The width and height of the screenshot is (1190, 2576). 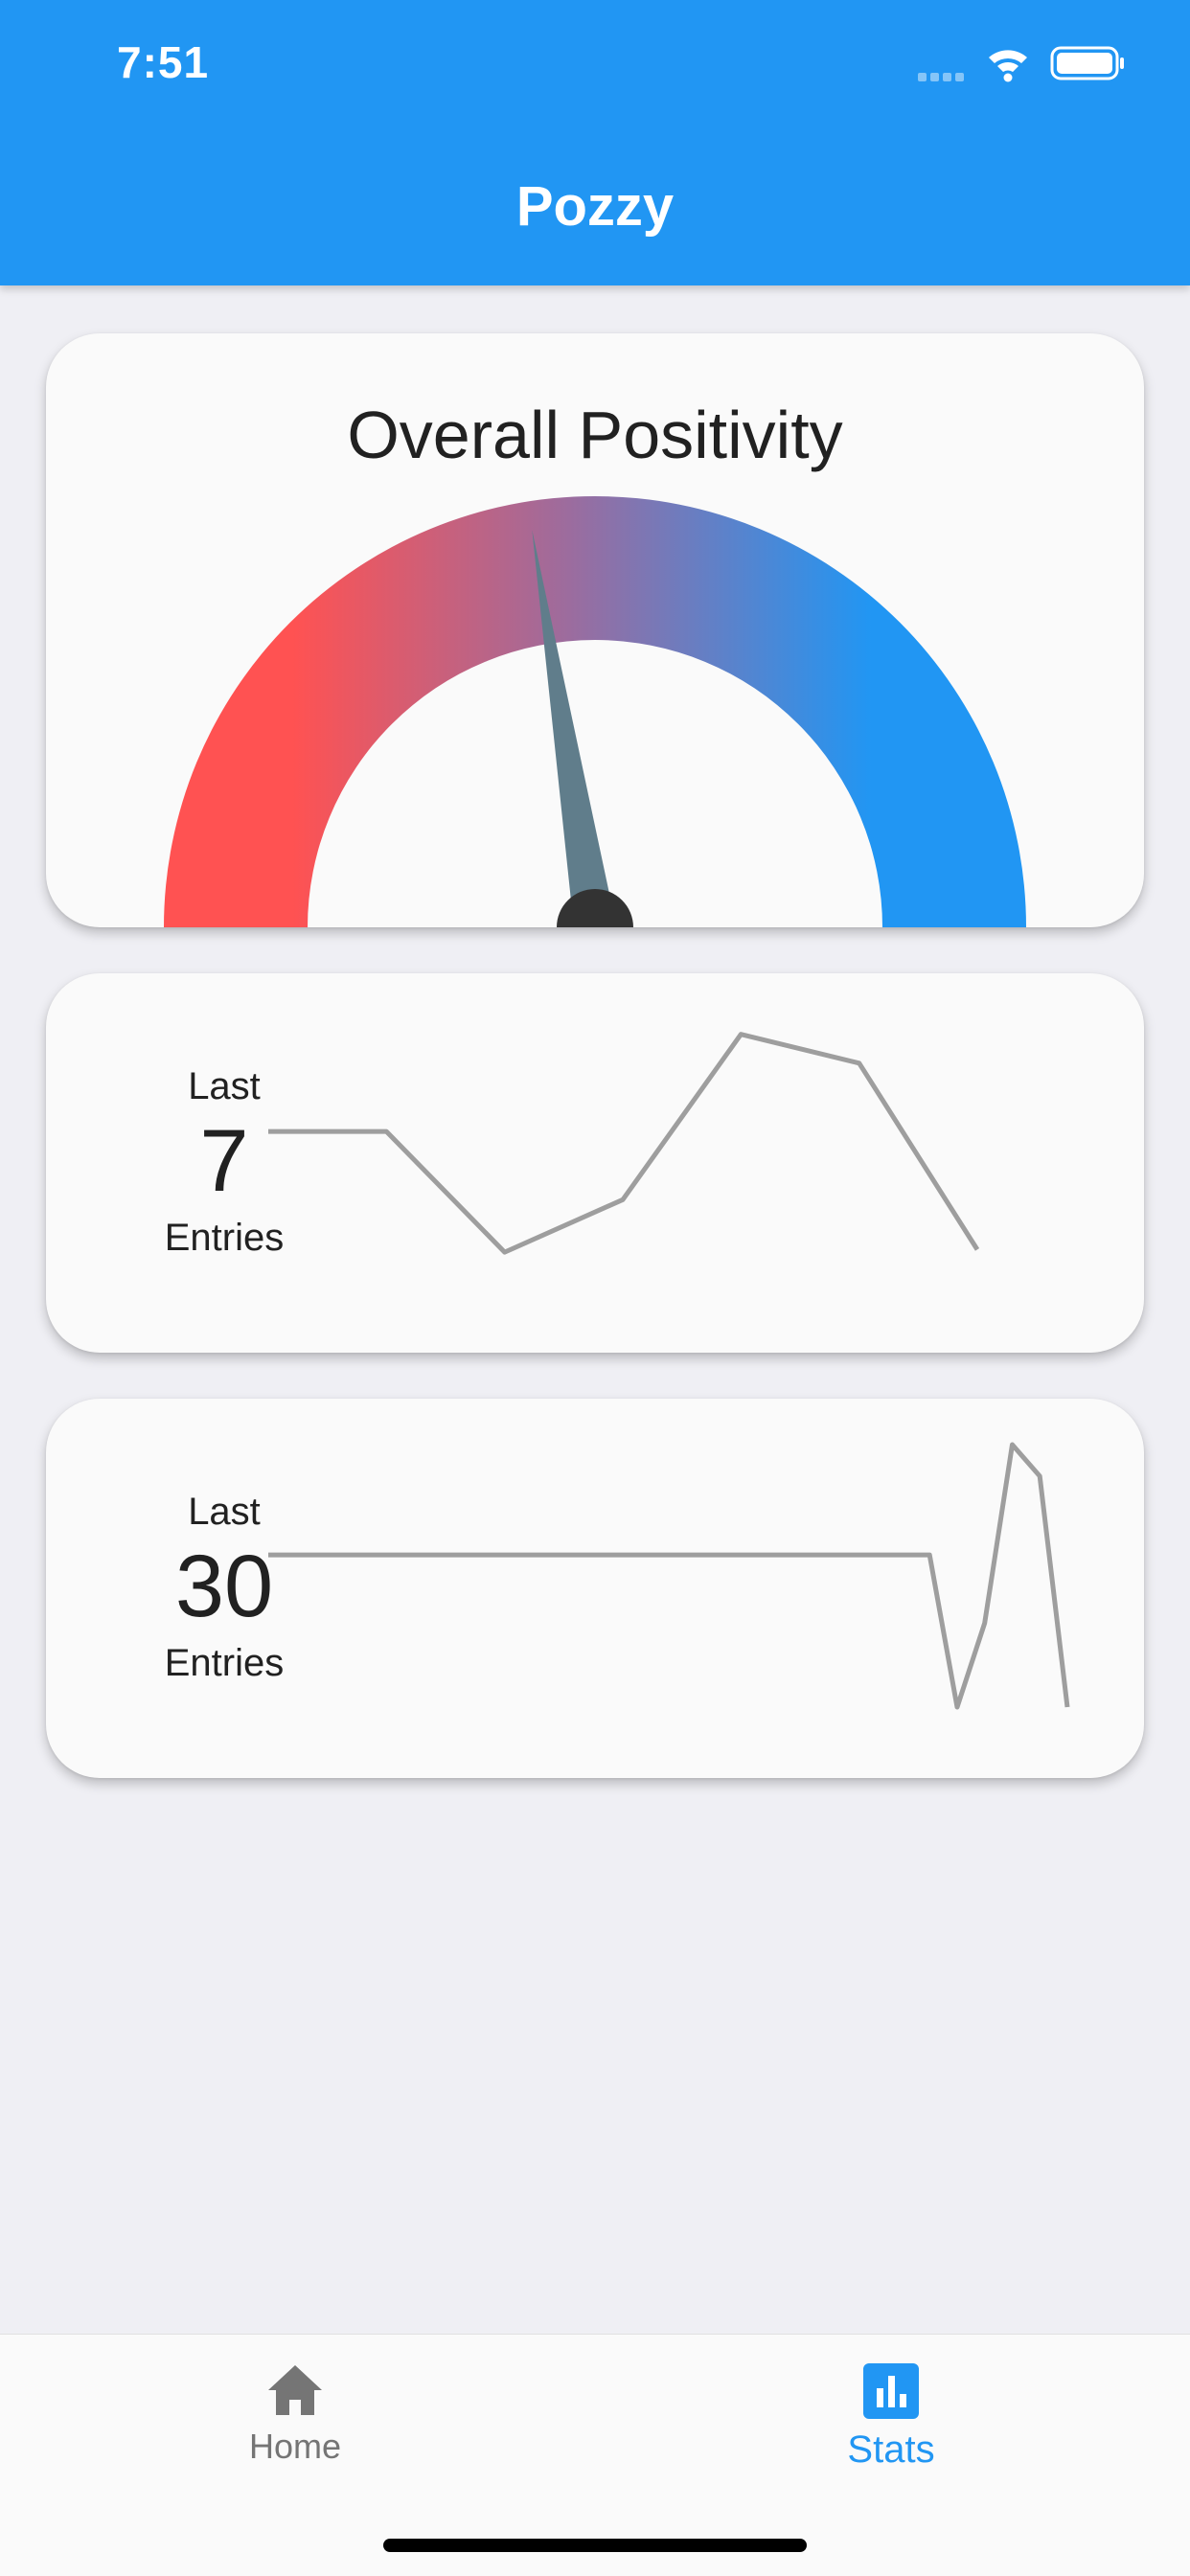 What do you see at coordinates (595, 2545) in the screenshot?
I see `home-indicator` at bounding box center [595, 2545].